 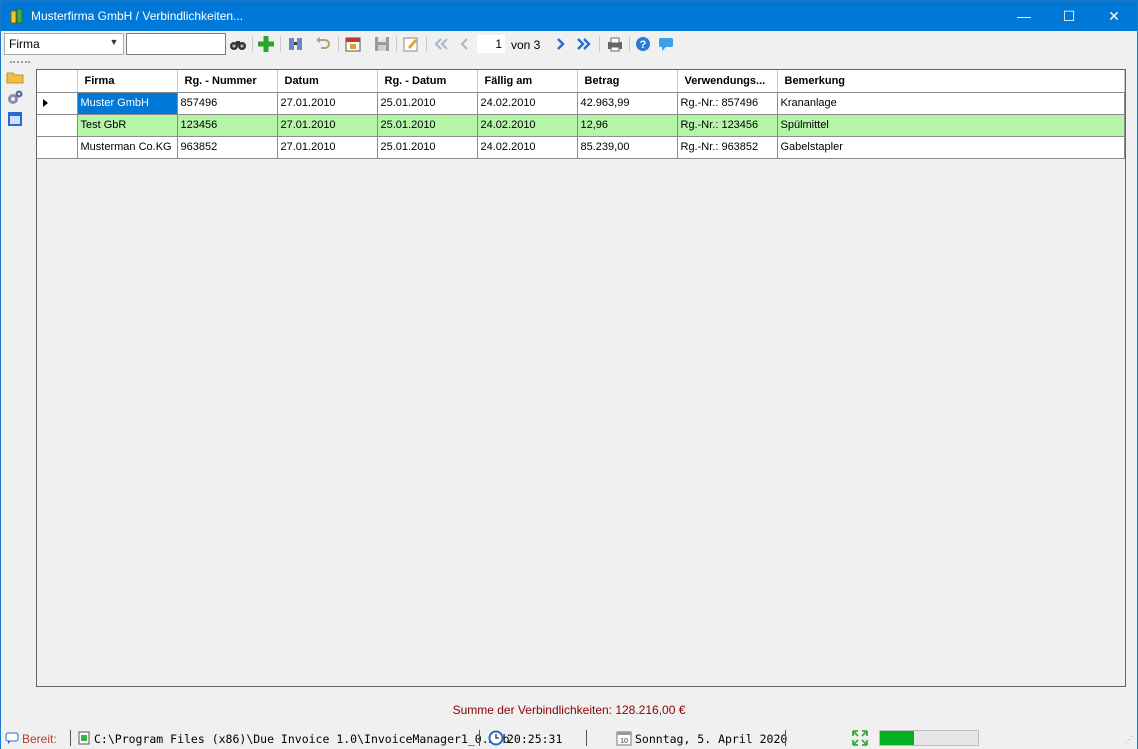 I want to click on status-text: Bereit:, so click(x=39, y=739).